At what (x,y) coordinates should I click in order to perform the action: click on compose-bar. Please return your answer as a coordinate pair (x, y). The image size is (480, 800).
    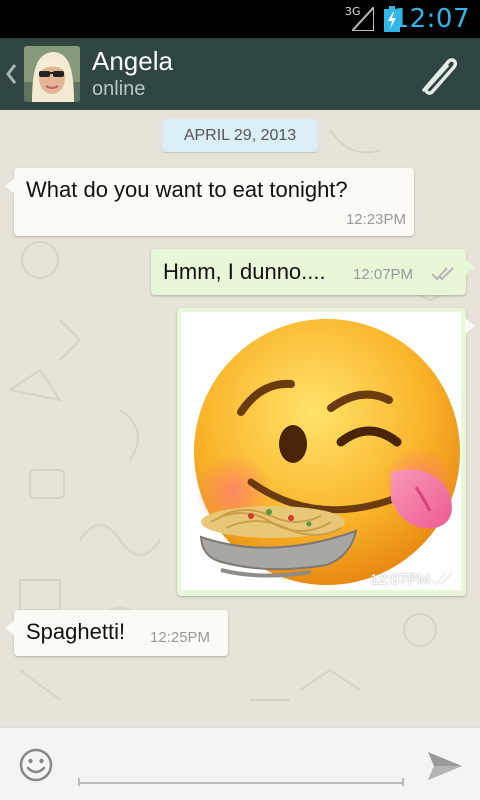
    Looking at the image, I should click on (240, 763).